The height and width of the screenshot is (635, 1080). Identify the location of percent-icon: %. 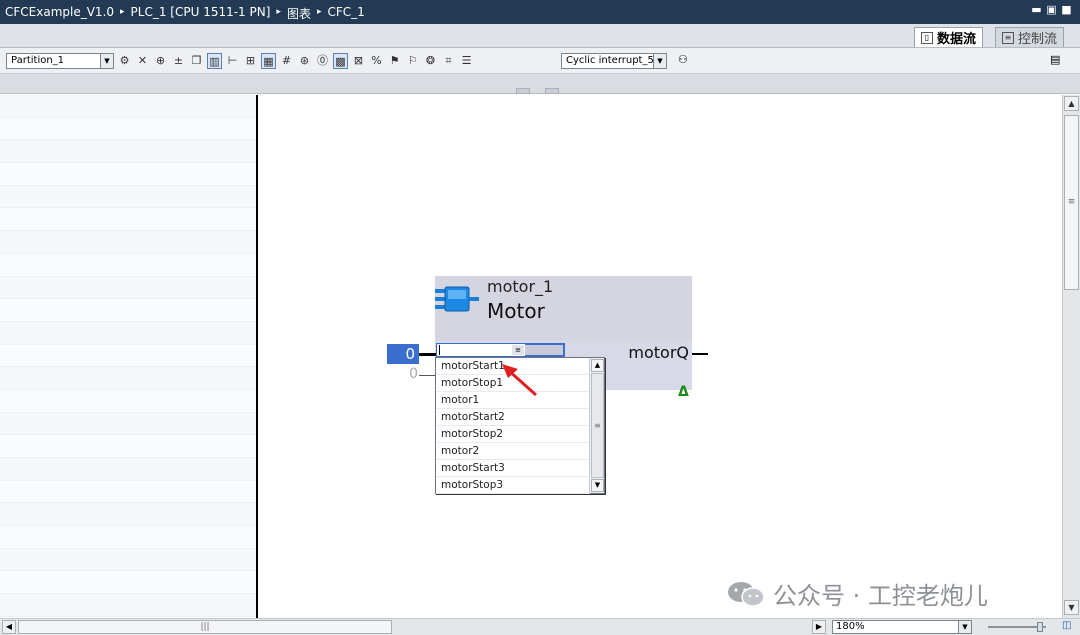
(376, 61).